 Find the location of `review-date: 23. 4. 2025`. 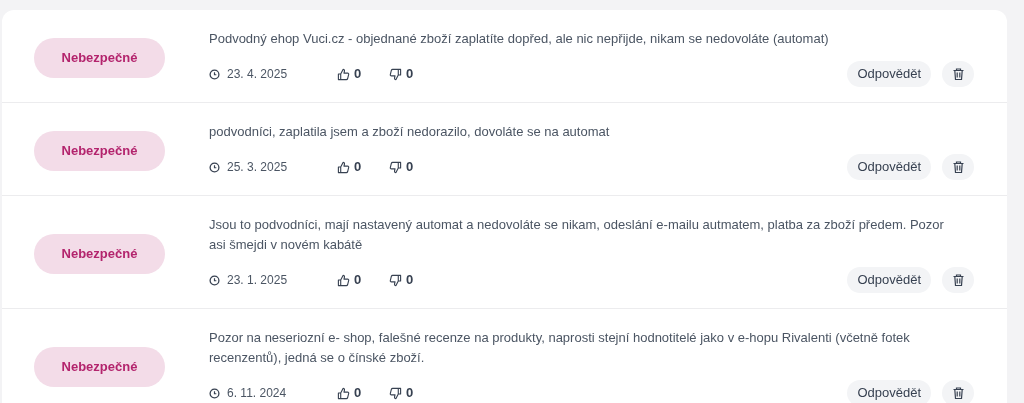

review-date: 23. 4. 2025 is located at coordinates (257, 74).